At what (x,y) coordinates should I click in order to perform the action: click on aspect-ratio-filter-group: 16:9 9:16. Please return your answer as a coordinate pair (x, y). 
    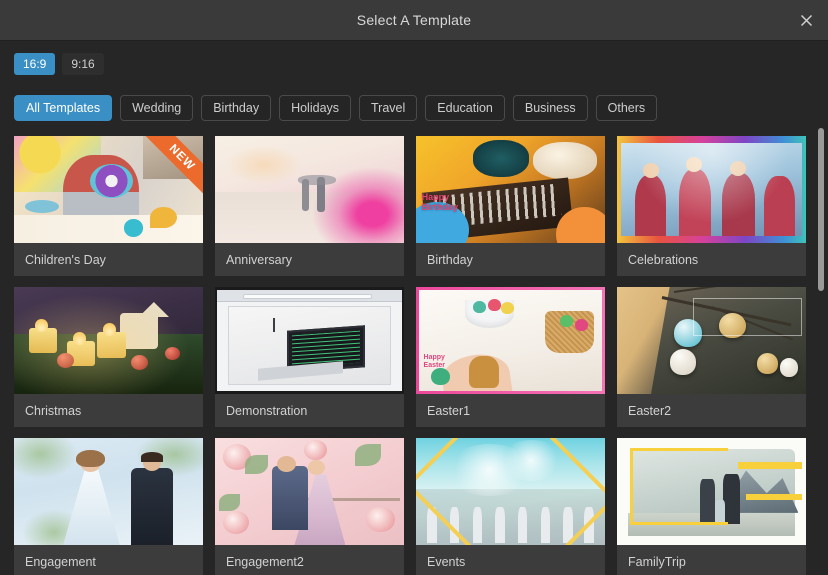
    Looking at the image, I should click on (421, 64).